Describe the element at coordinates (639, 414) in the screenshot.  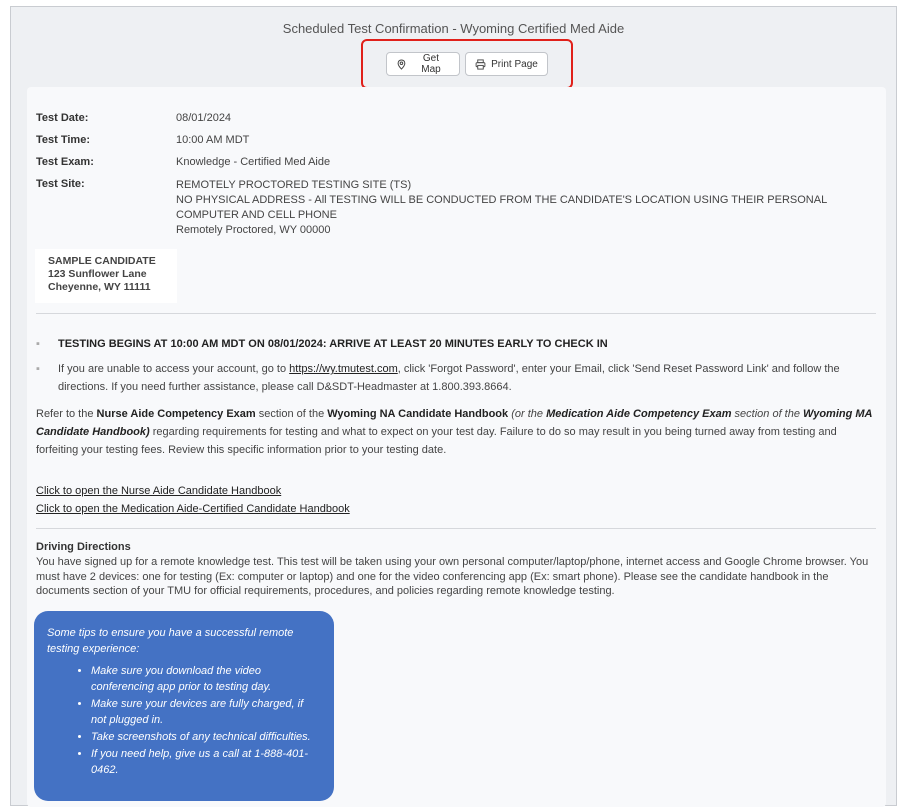
I see `para-bold-italic: Medication Aide Competency Exam` at that location.